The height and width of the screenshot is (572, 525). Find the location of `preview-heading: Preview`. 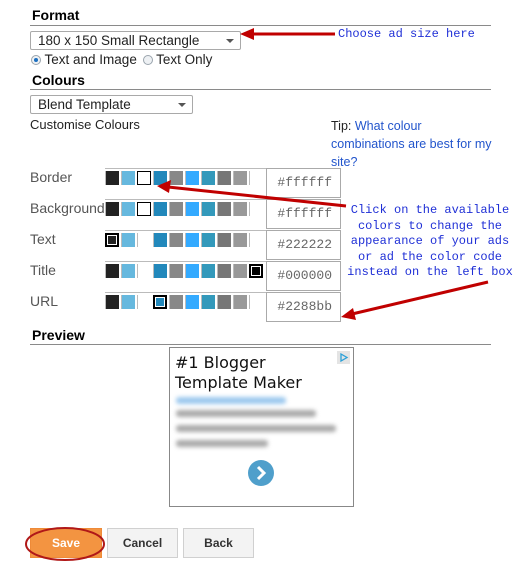

preview-heading: Preview is located at coordinates (58, 335).